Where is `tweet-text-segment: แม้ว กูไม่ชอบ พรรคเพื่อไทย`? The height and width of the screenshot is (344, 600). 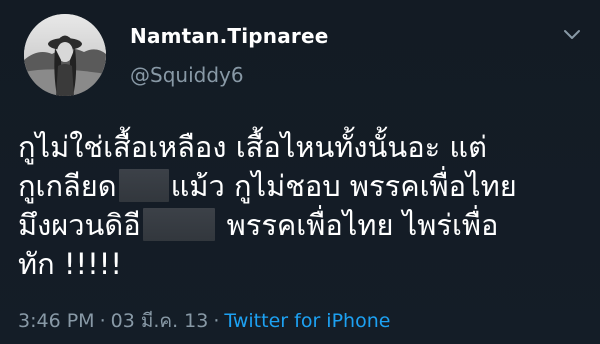
tweet-text-segment: แม้ว กูไม่ชอบ พรรคเพื่อไทย is located at coordinates (343, 186).